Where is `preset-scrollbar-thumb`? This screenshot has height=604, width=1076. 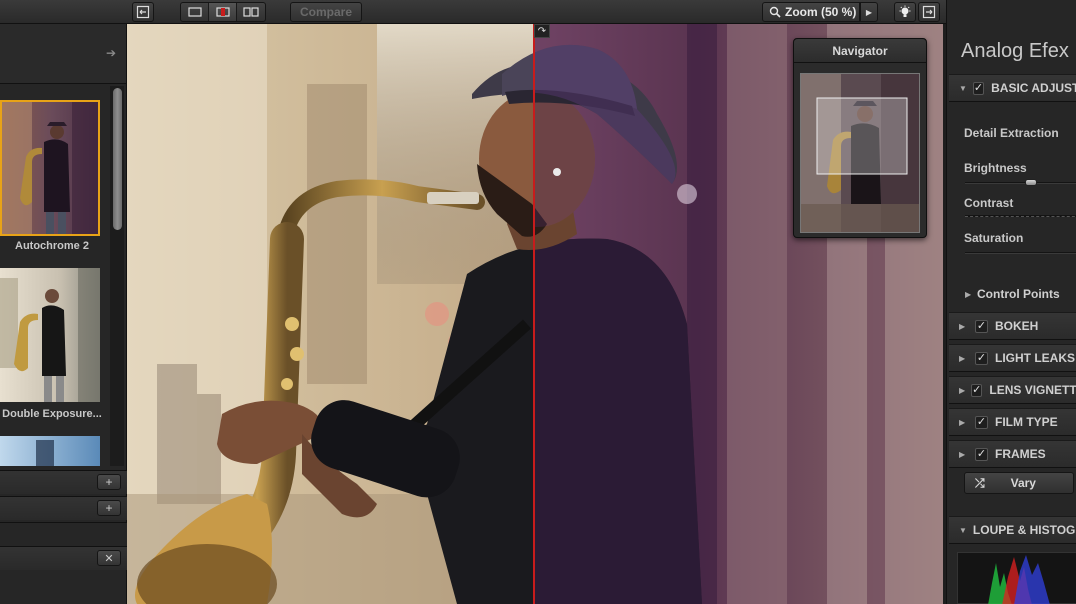
preset-scrollbar-thumb is located at coordinates (117, 159).